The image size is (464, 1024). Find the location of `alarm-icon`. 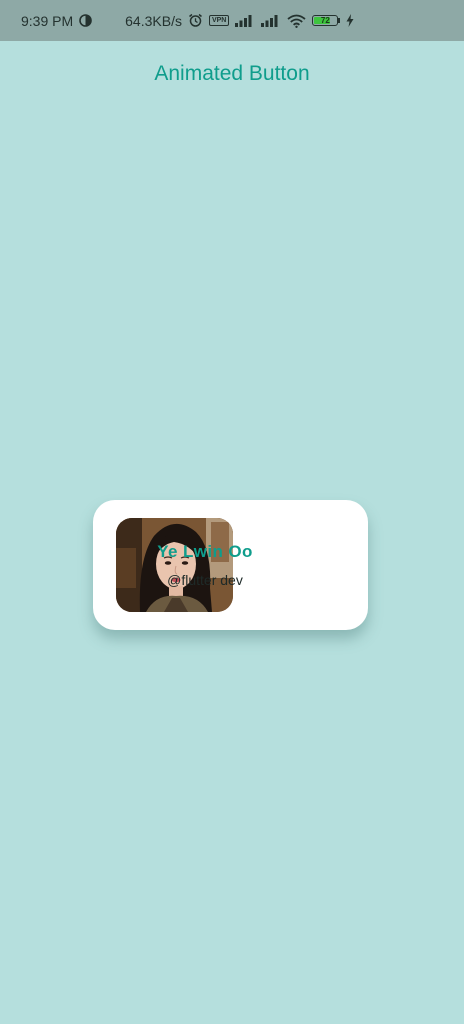

alarm-icon is located at coordinates (195, 20).